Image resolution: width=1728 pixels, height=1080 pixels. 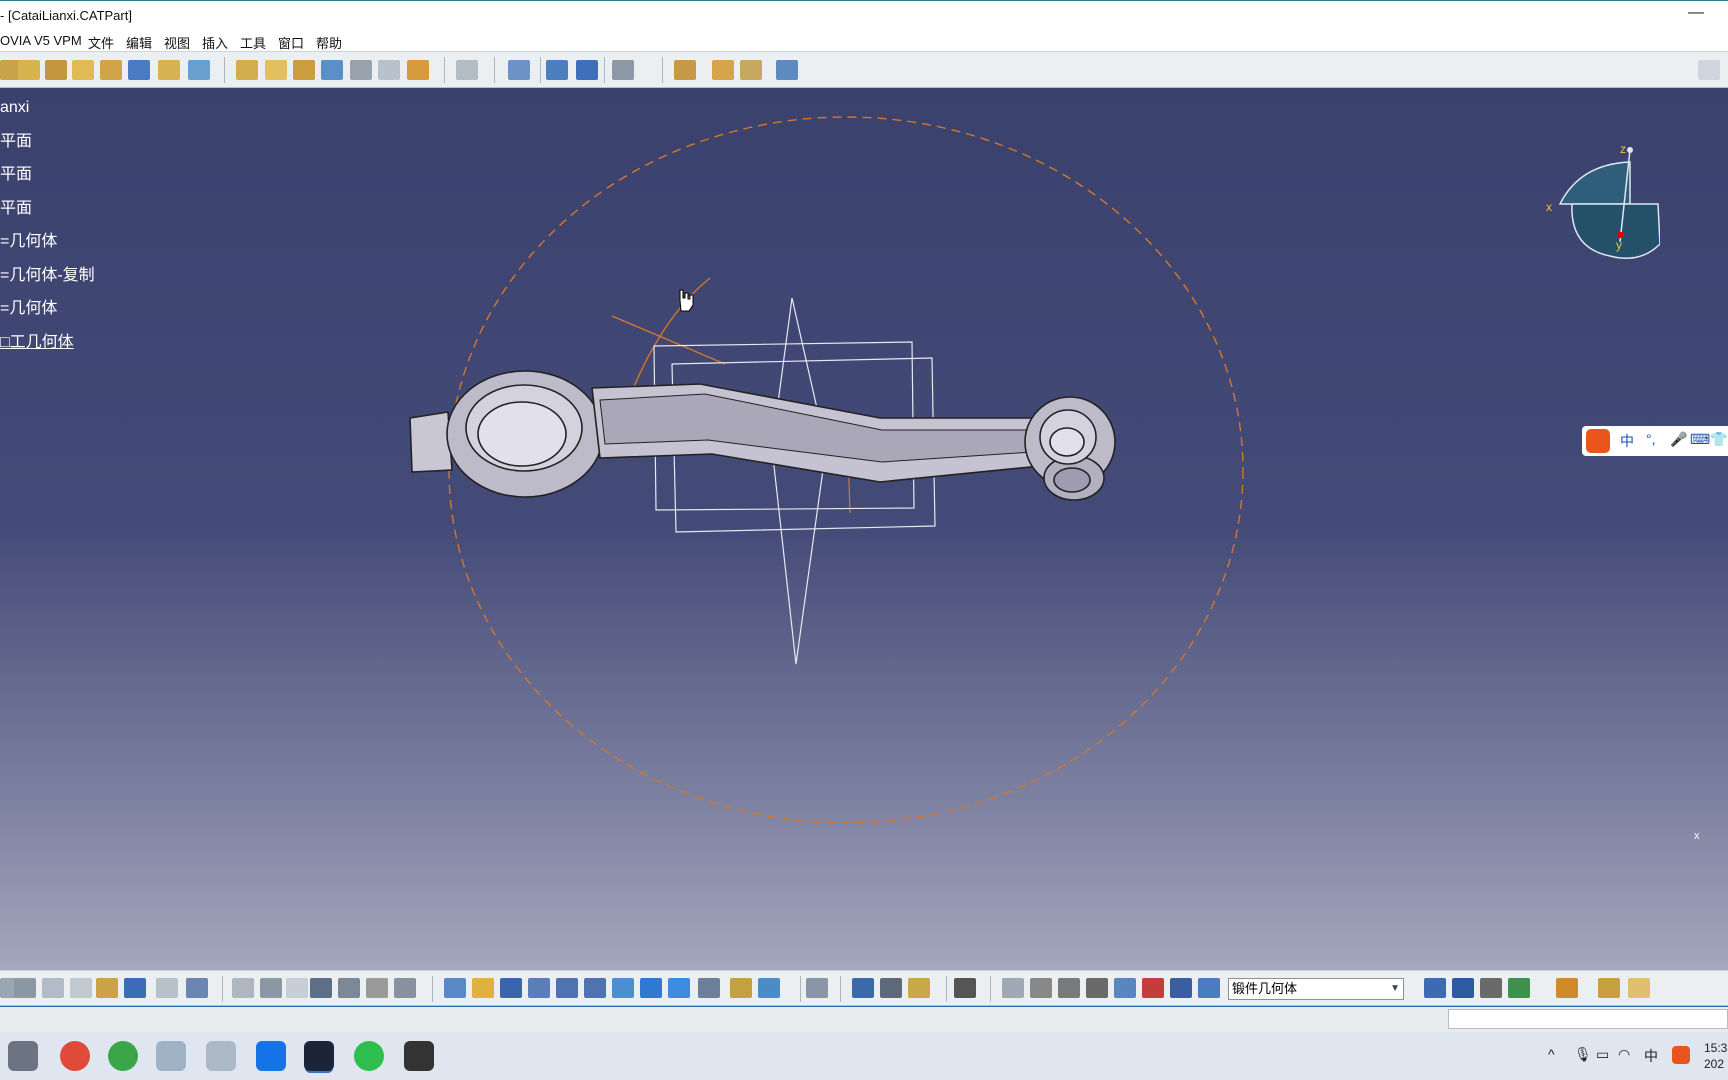 What do you see at coordinates (304, 70) in the screenshot?
I see `draft-icon` at bounding box center [304, 70].